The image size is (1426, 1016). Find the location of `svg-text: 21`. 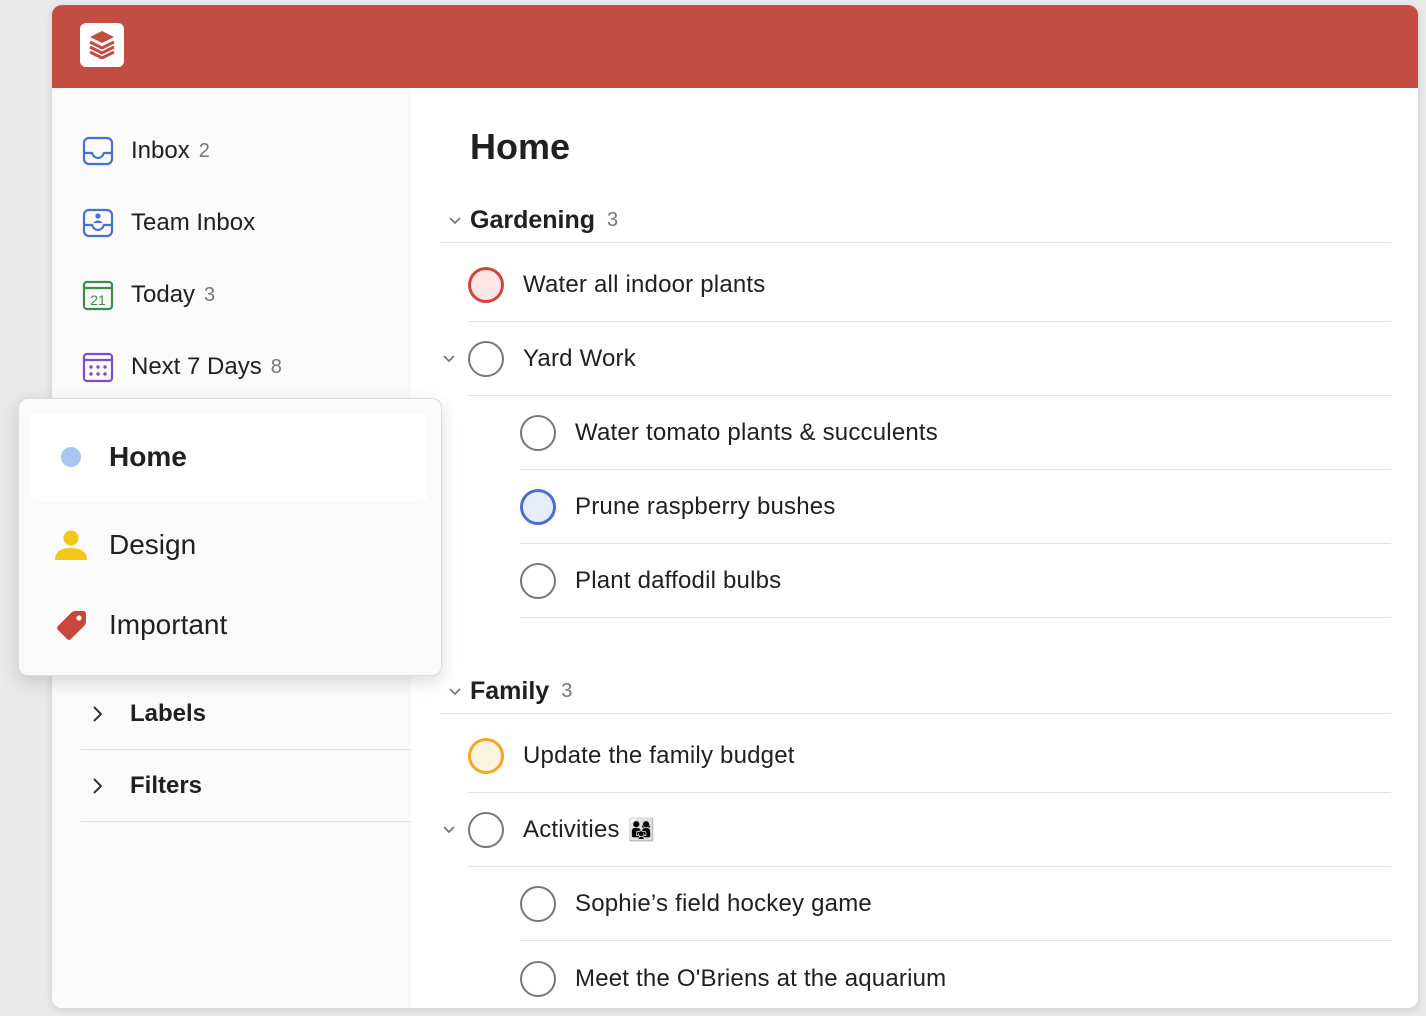

svg-text: 21 is located at coordinates (98, 300).